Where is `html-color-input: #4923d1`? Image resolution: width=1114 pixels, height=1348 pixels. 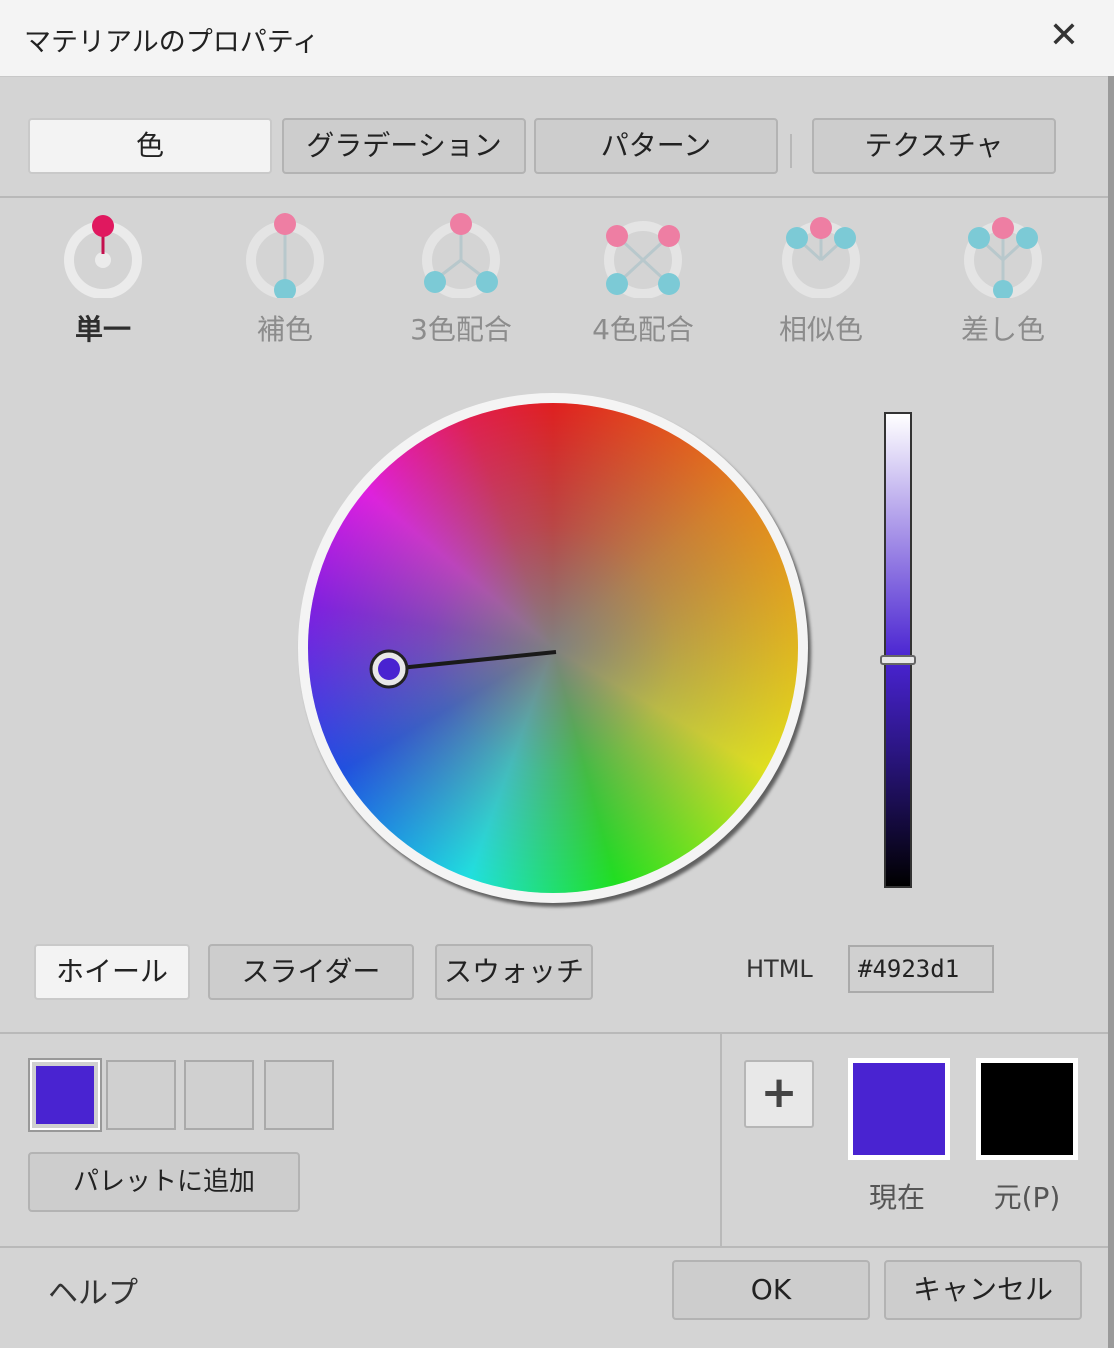
html-color-input: #4923d1 is located at coordinates (921, 969).